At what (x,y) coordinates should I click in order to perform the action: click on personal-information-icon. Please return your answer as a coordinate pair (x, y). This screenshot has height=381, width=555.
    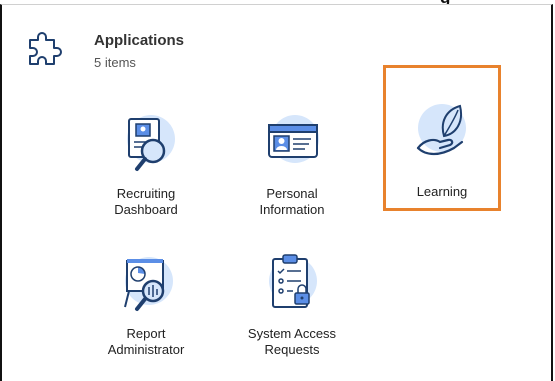
    Looking at the image, I should click on (293, 139).